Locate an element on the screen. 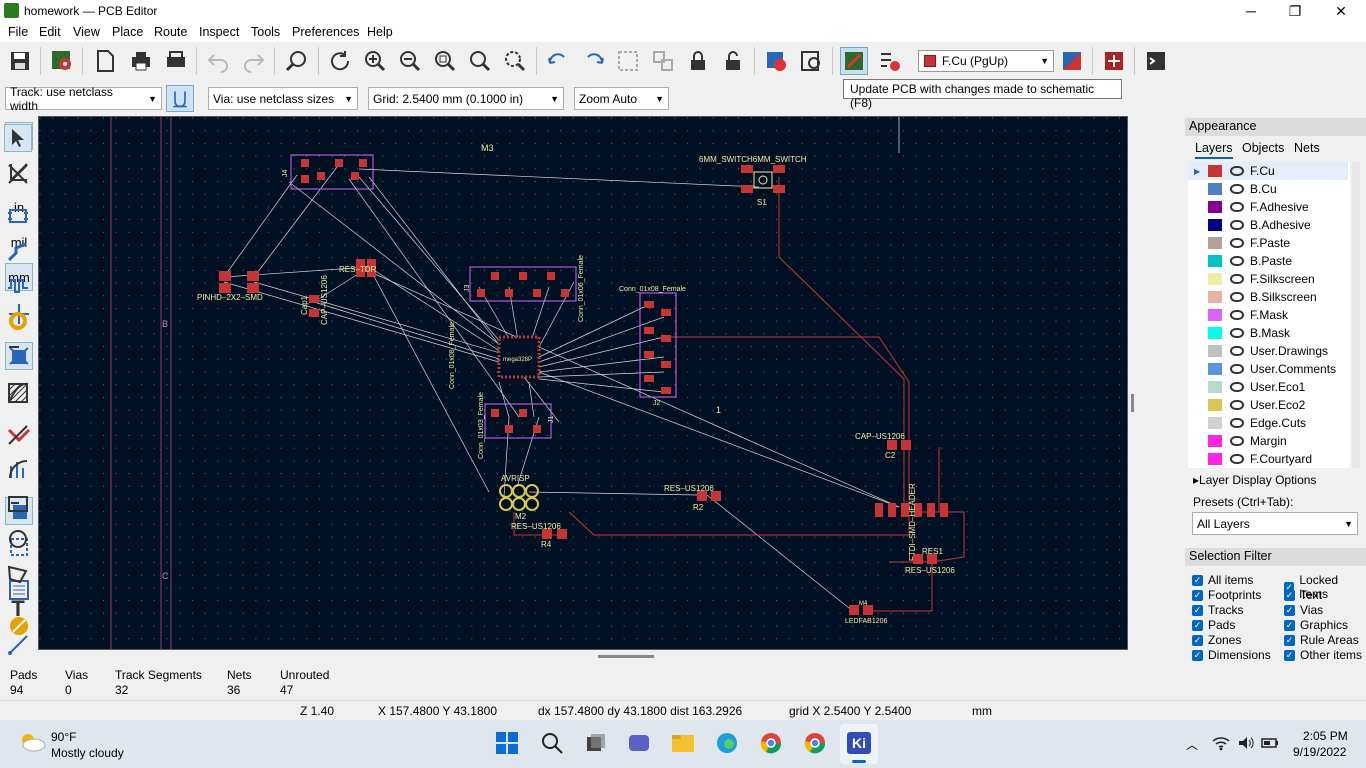 This screenshot has height=768, width=1366. draw-polygon-icon is located at coordinates (18, 574).